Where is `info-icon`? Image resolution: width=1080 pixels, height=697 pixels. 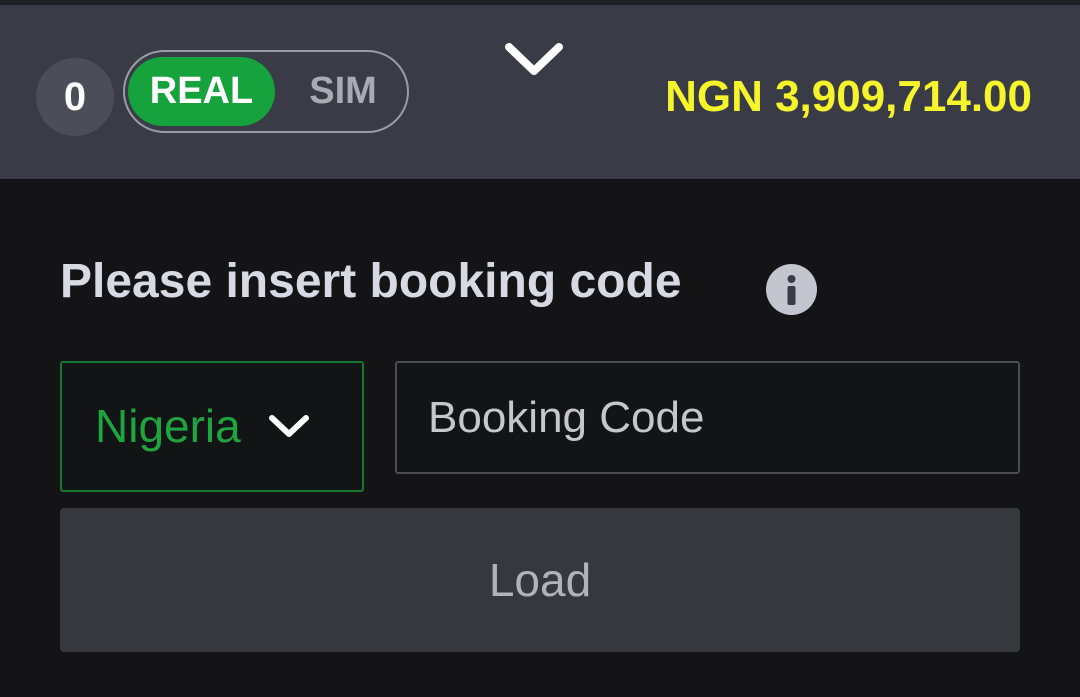 info-icon is located at coordinates (791, 289).